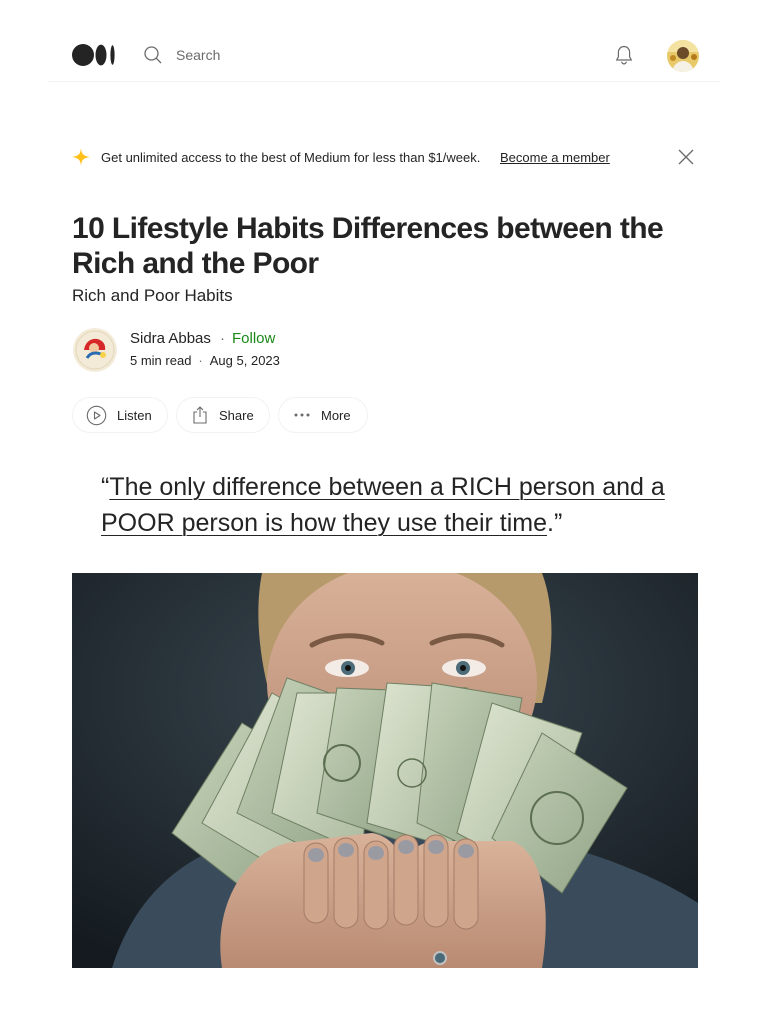  I want to click on author-avatar, so click(95, 350).